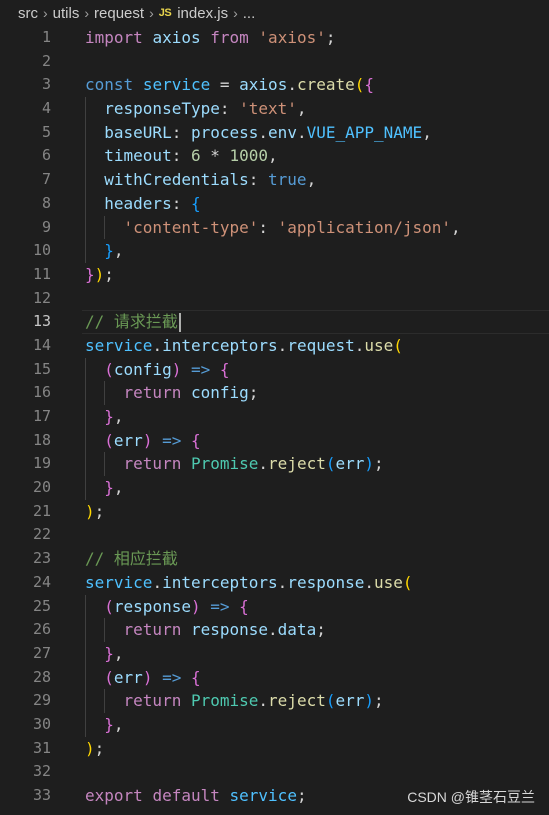 This screenshot has height=815, width=549. I want to click on code-line: 20 },, so click(274, 488).